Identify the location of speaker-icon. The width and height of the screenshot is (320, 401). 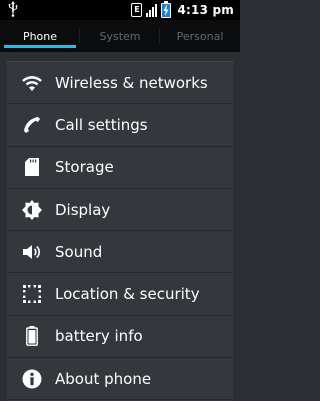
(32, 252).